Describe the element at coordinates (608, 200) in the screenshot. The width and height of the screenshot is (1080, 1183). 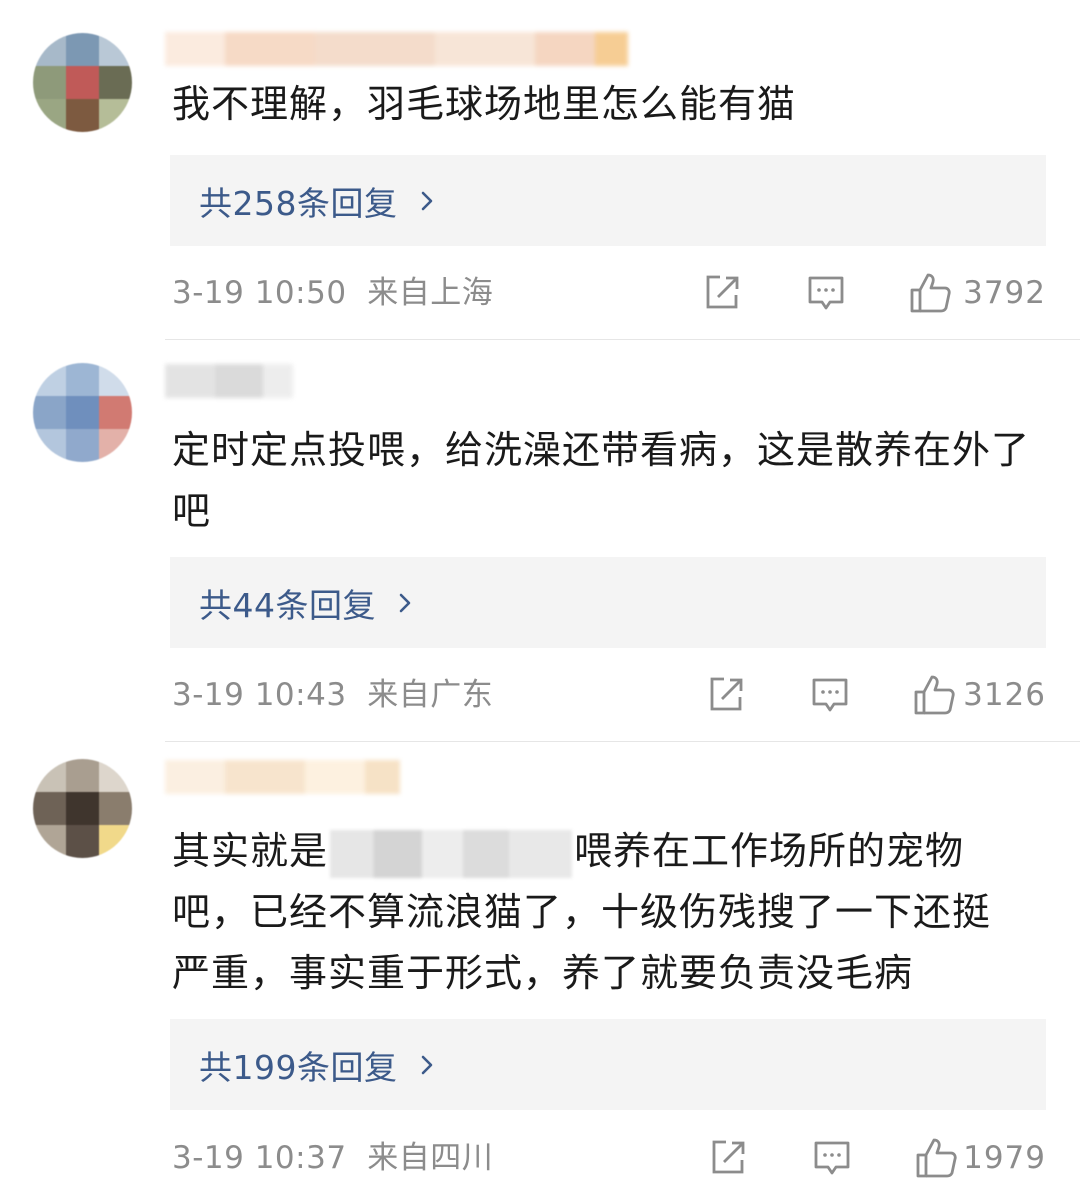
I see `replies-link: 共258条回复` at that location.